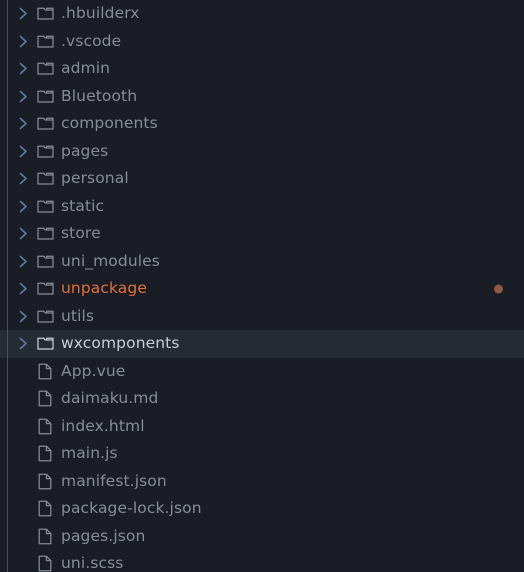 The height and width of the screenshot is (572, 524). What do you see at coordinates (93, 370) in the screenshot?
I see `tree-row-label: App.vue` at bounding box center [93, 370].